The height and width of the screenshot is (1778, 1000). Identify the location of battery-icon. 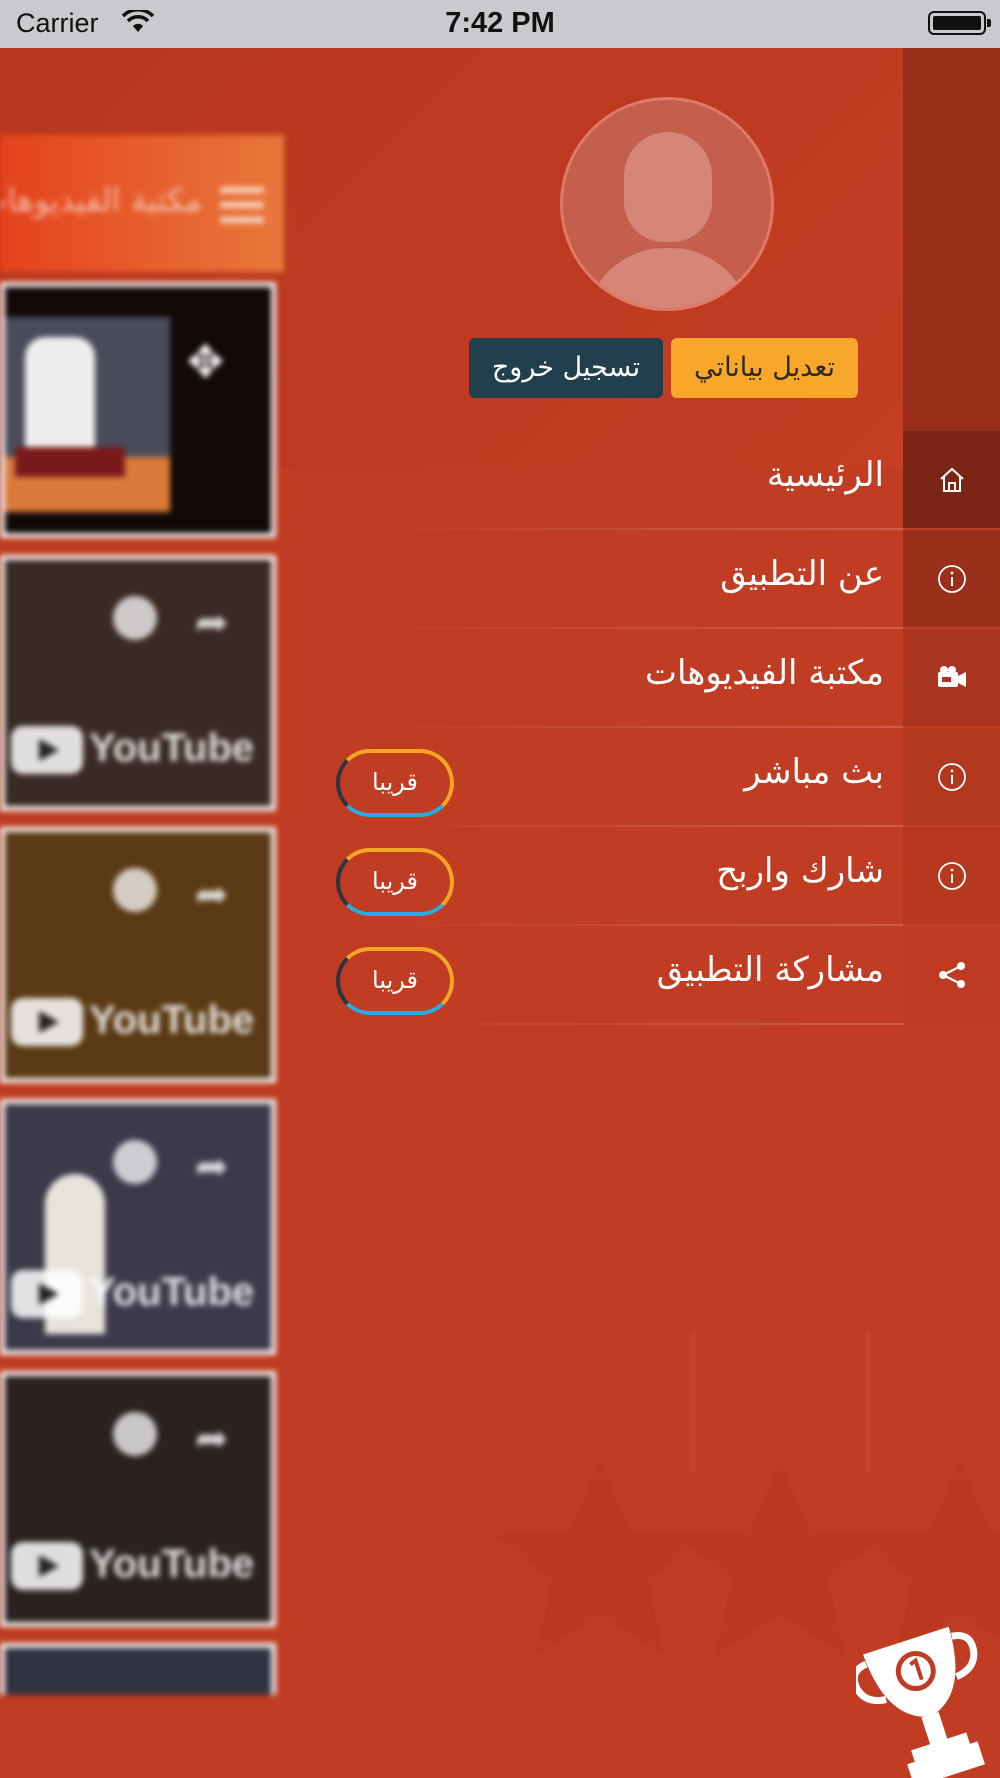
(959, 23).